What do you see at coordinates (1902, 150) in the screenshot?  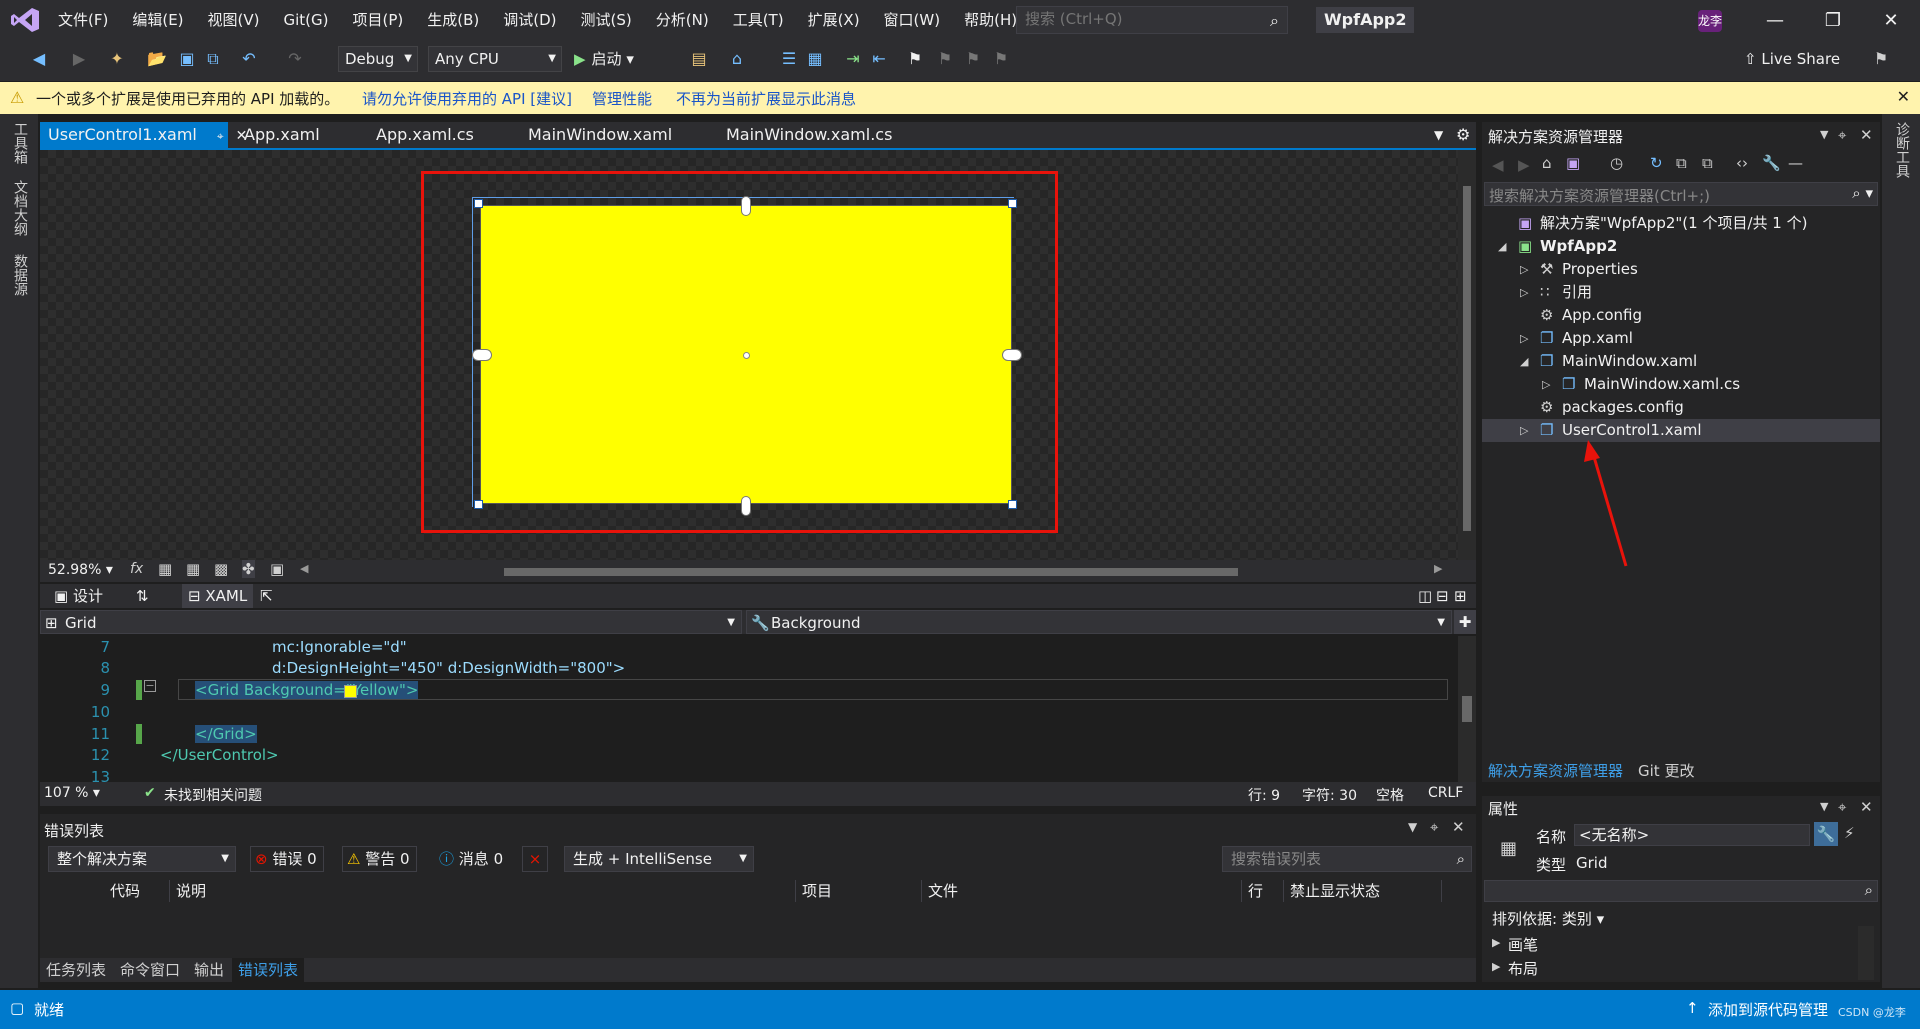 I see `rail-tab-diagnostic-tools: 诊断工具` at bounding box center [1902, 150].